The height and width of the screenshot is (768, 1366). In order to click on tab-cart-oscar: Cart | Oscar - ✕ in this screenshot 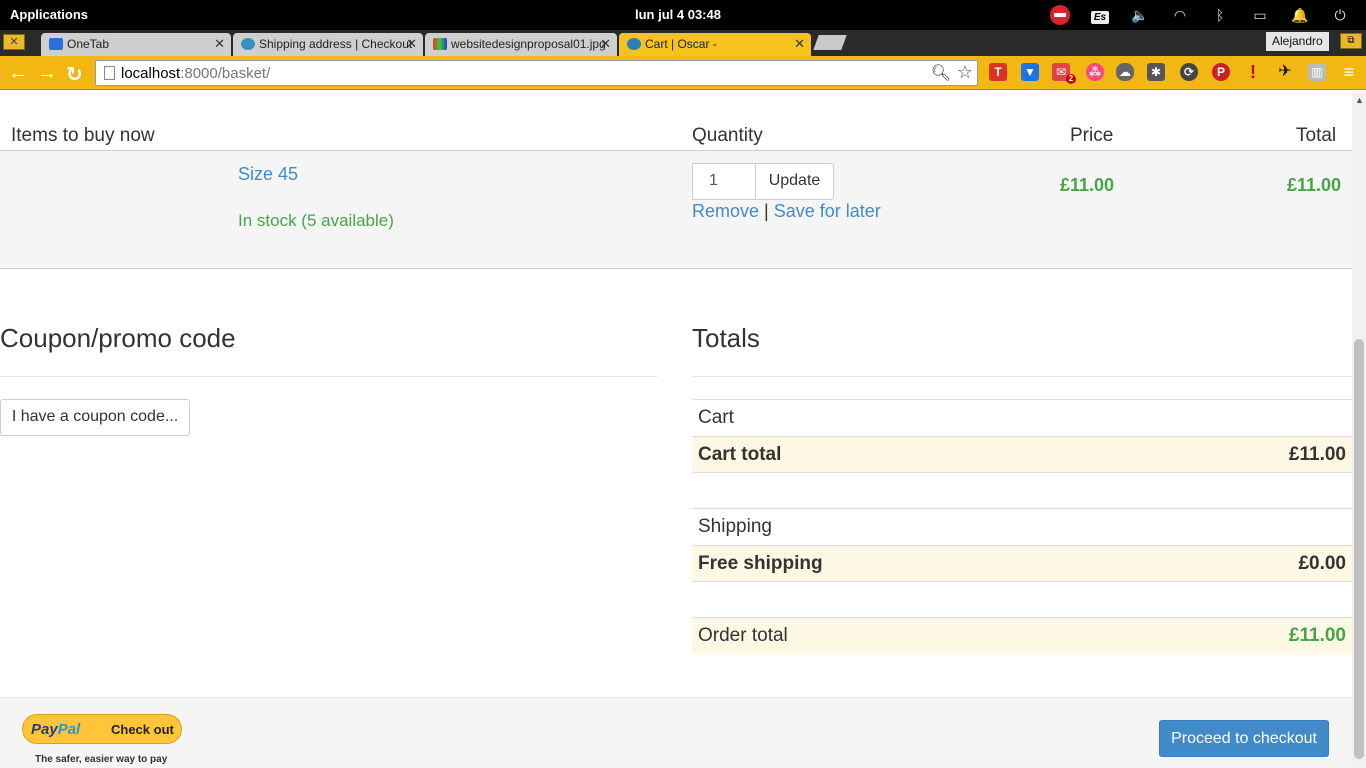, I will do `click(715, 44)`.